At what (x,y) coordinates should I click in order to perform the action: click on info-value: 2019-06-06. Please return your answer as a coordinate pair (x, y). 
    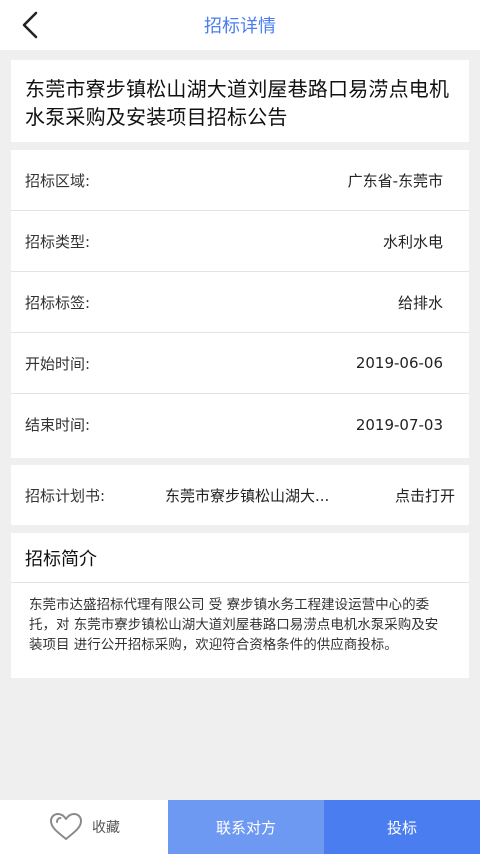
    Looking at the image, I should click on (399, 363).